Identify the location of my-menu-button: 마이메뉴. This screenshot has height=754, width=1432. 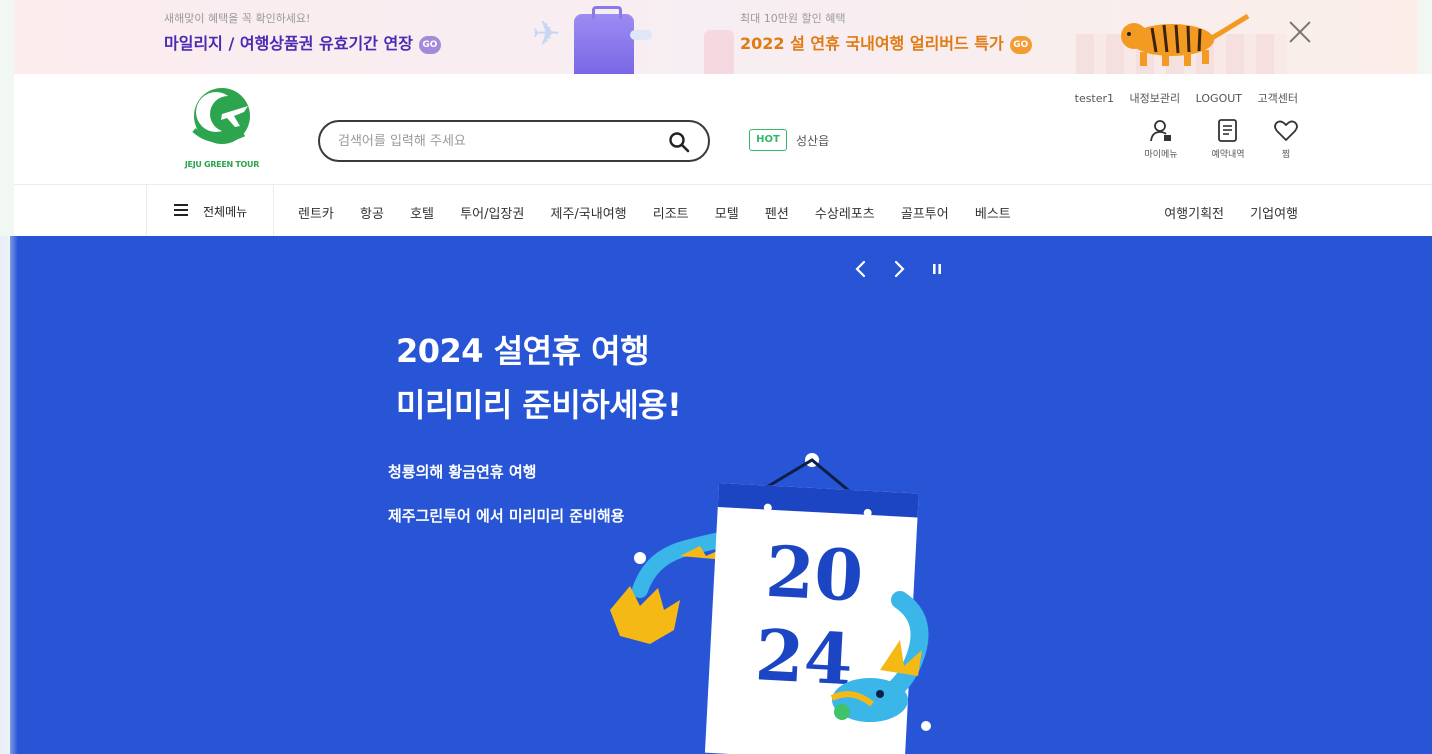
(1161, 139).